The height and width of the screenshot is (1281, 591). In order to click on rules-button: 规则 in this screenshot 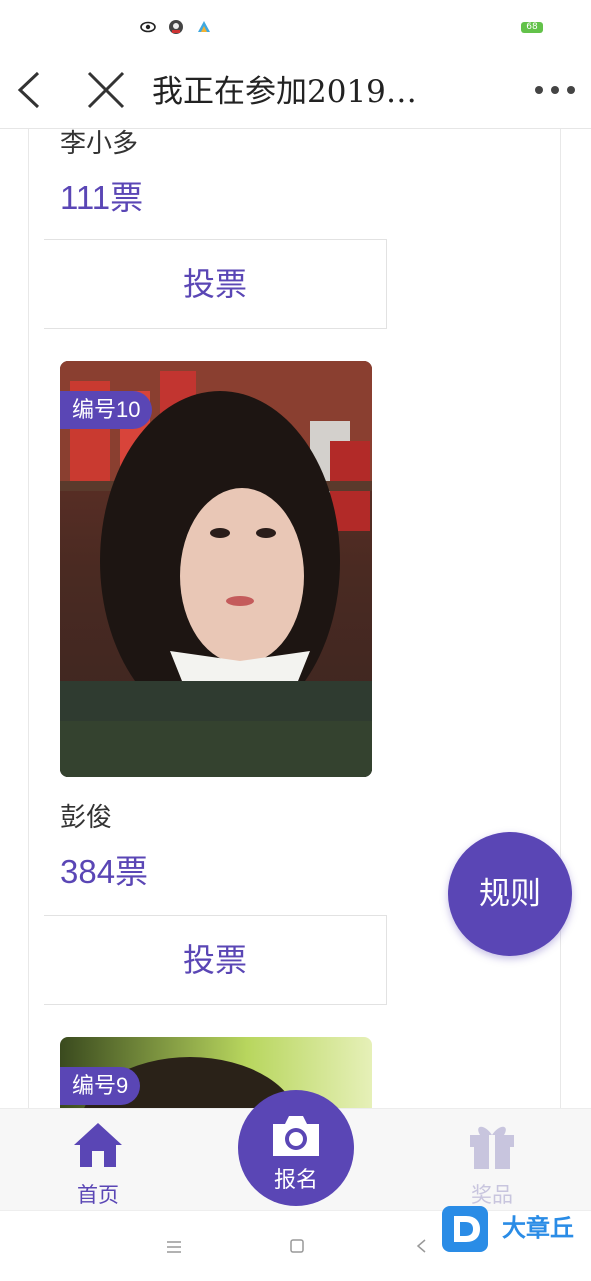, I will do `click(510, 894)`.